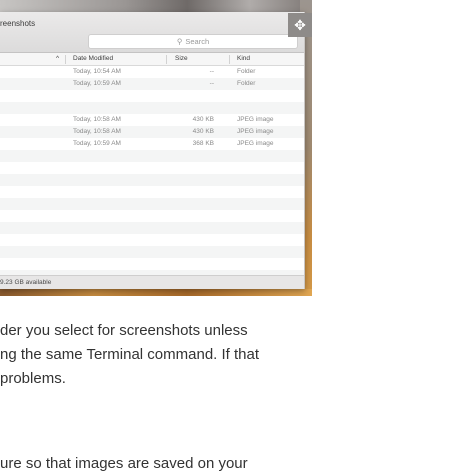 The image size is (470, 476). What do you see at coordinates (152, 84) in the screenshot?
I see `table-row: Today, 10:59 AM -- Folder` at bounding box center [152, 84].